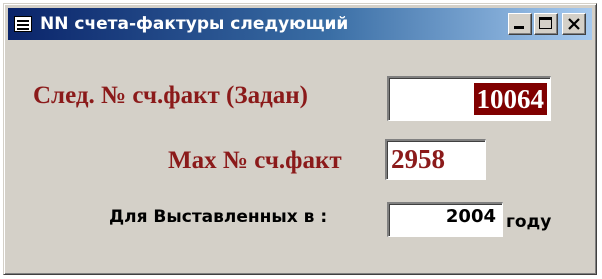 The width and height of the screenshot is (602, 279). What do you see at coordinates (519, 27) in the screenshot?
I see `minimize-icon` at bounding box center [519, 27].